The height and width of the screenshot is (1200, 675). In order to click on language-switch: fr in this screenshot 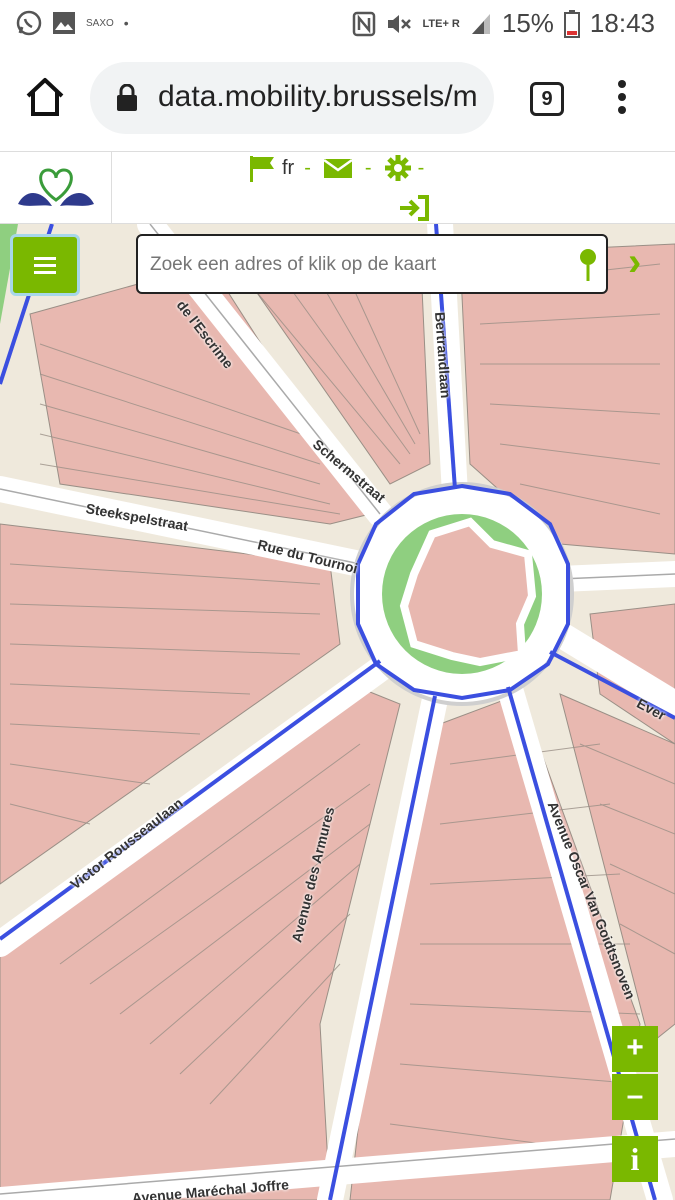, I will do `click(288, 168)`.